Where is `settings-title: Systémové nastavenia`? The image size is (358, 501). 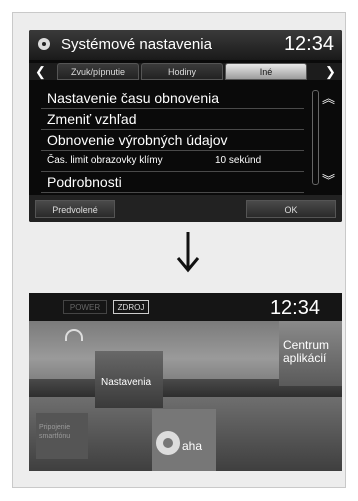
settings-title: Systémové nastavenia is located at coordinates (136, 44).